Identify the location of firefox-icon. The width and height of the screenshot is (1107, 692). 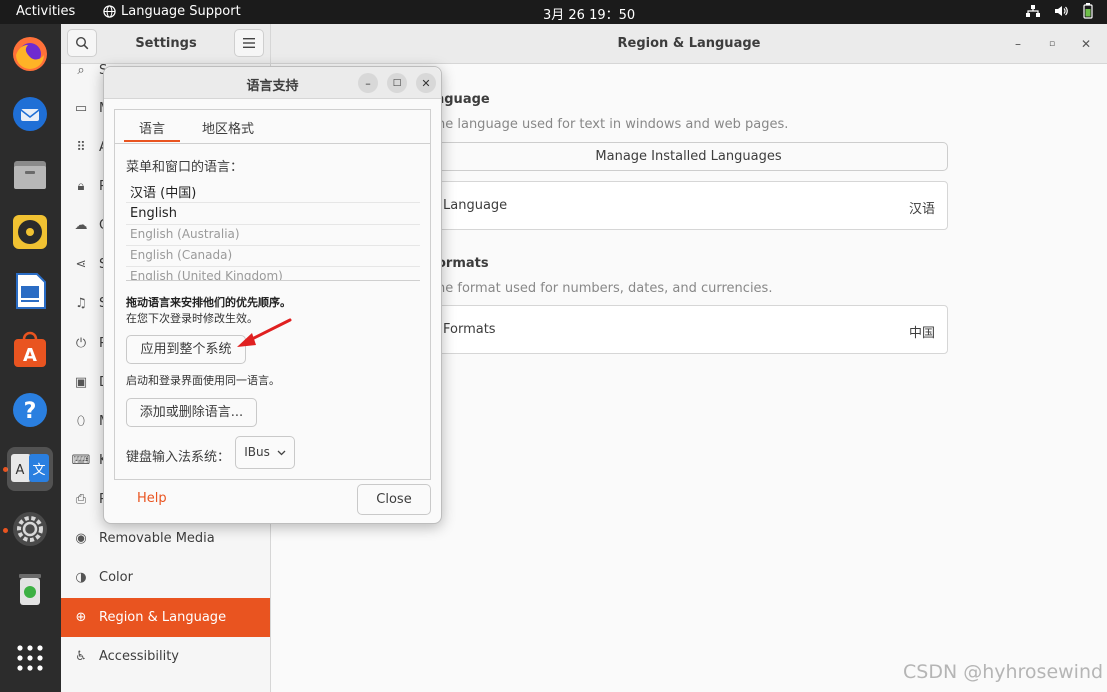
(30, 54).